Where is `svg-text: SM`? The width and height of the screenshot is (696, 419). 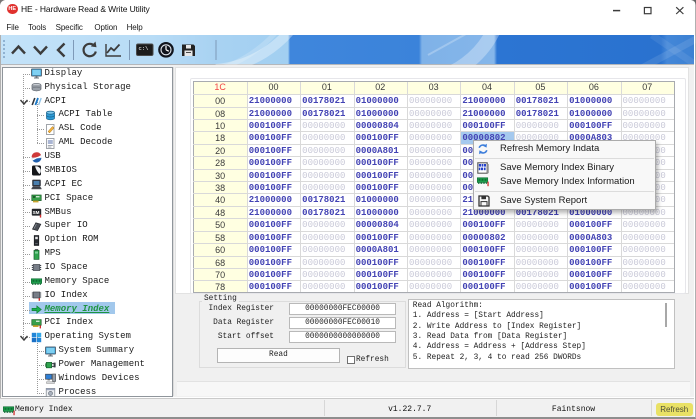
svg-text: SM is located at coordinates (36, 212).